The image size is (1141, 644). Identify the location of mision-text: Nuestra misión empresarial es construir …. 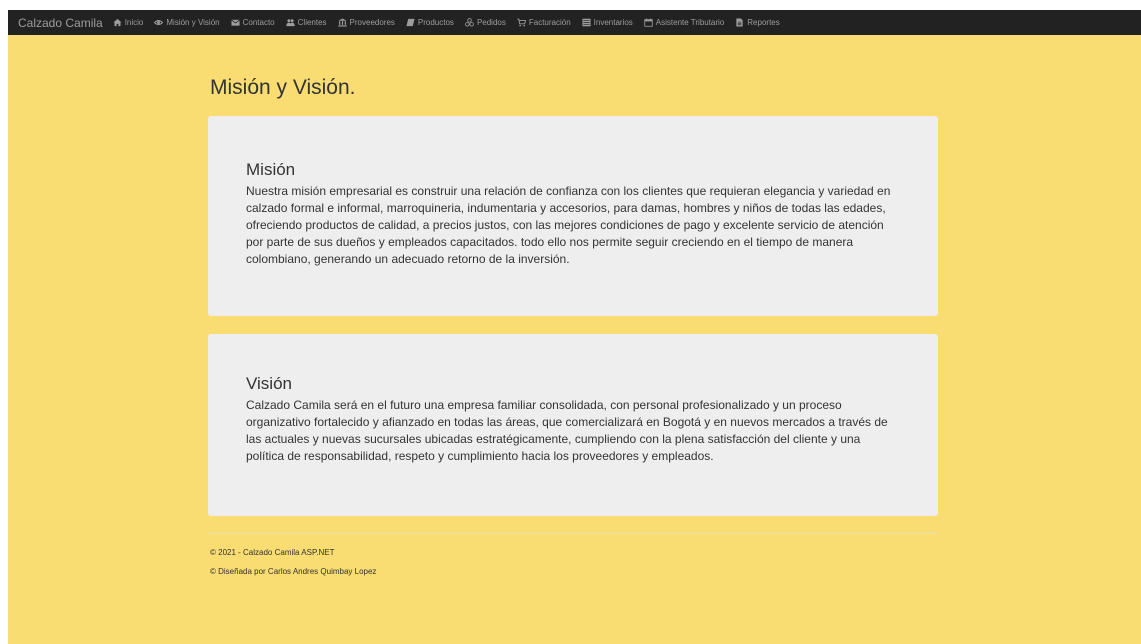
(568, 225).